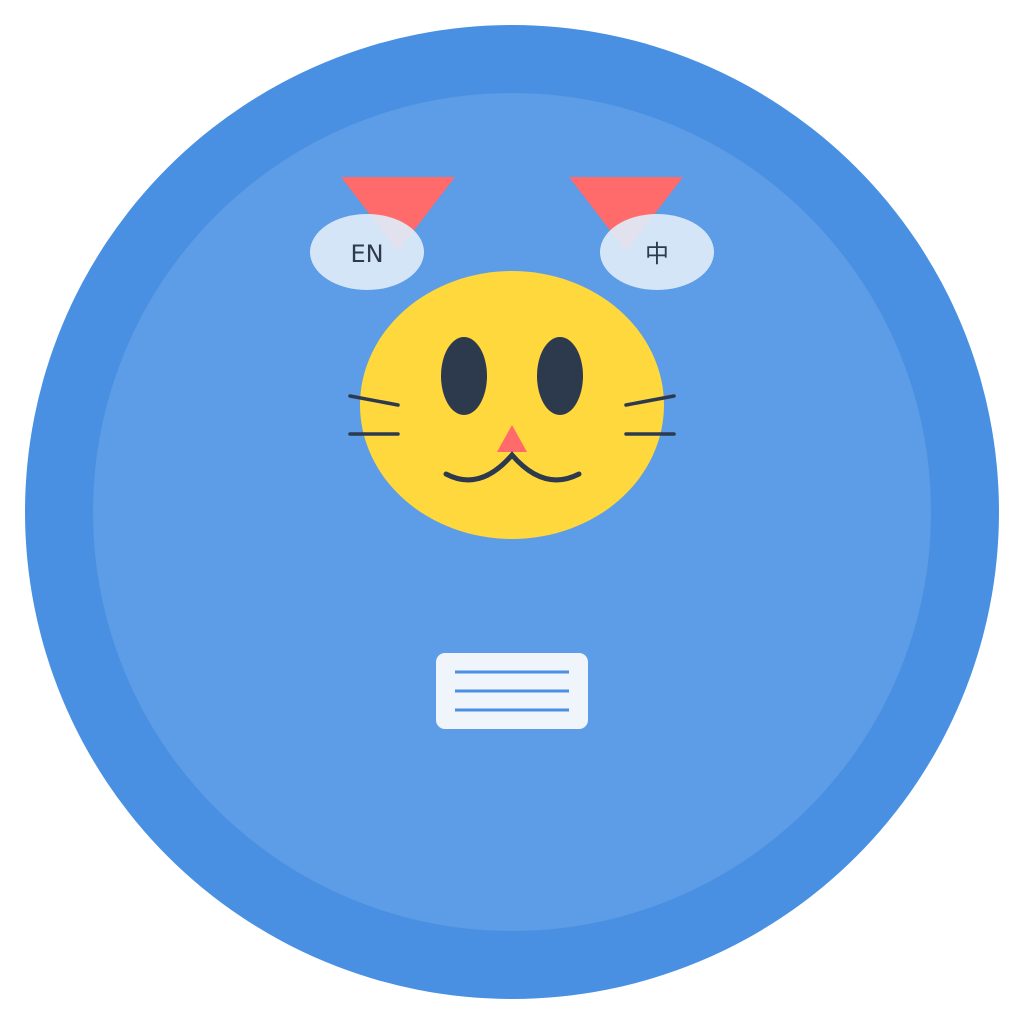  Describe the element at coordinates (464, 376) in the screenshot. I see `left-eye-icon` at that location.